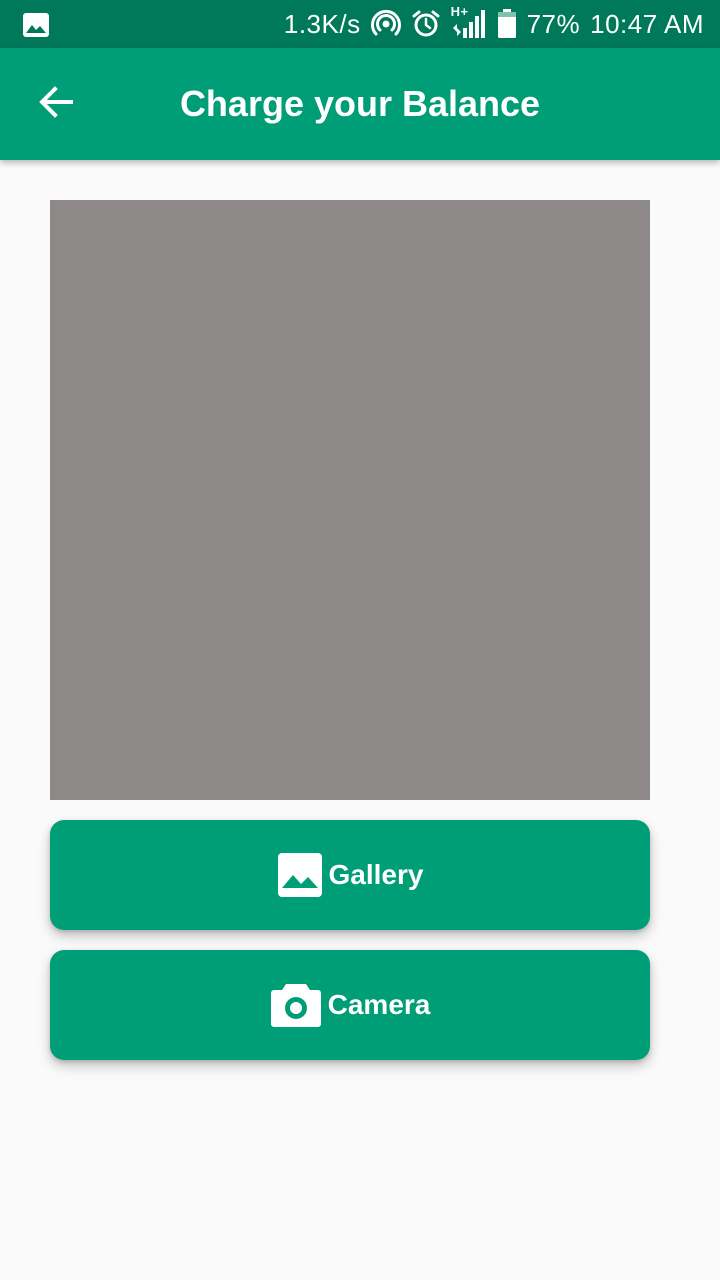 The height and width of the screenshot is (1280, 720). What do you see at coordinates (647, 23) in the screenshot?
I see `clock: 10:47 AM` at bounding box center [647, 23].